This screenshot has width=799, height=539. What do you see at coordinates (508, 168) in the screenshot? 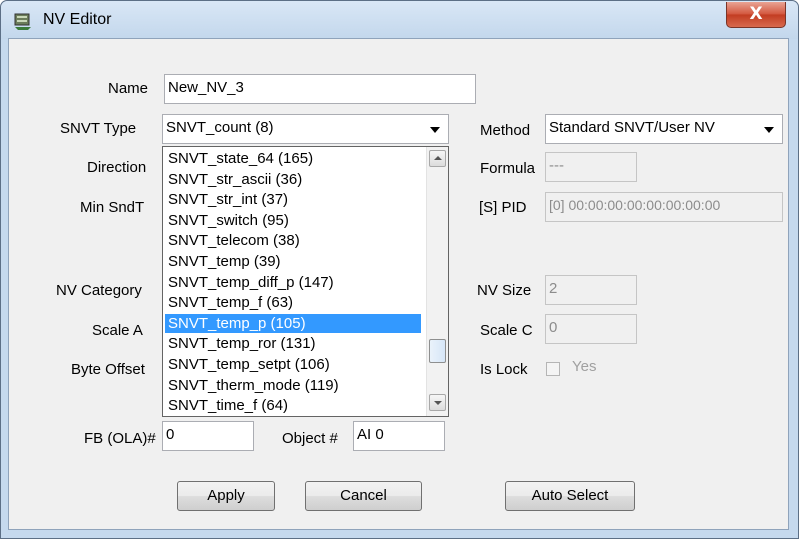
I see `formula-label: Formula` at bounding box center [508, 168].